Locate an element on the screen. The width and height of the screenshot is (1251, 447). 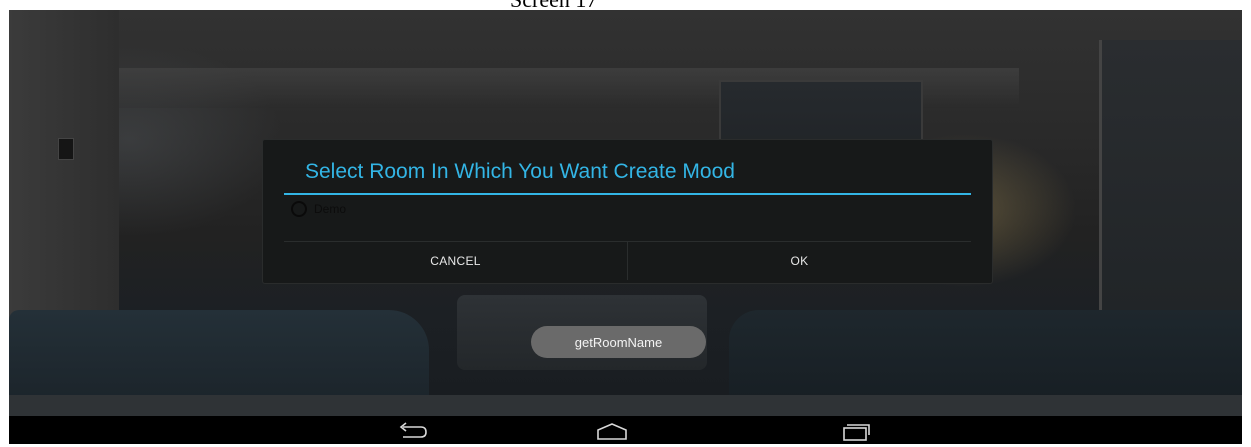
system-navigation-bar is located at coordinates (625, 430).